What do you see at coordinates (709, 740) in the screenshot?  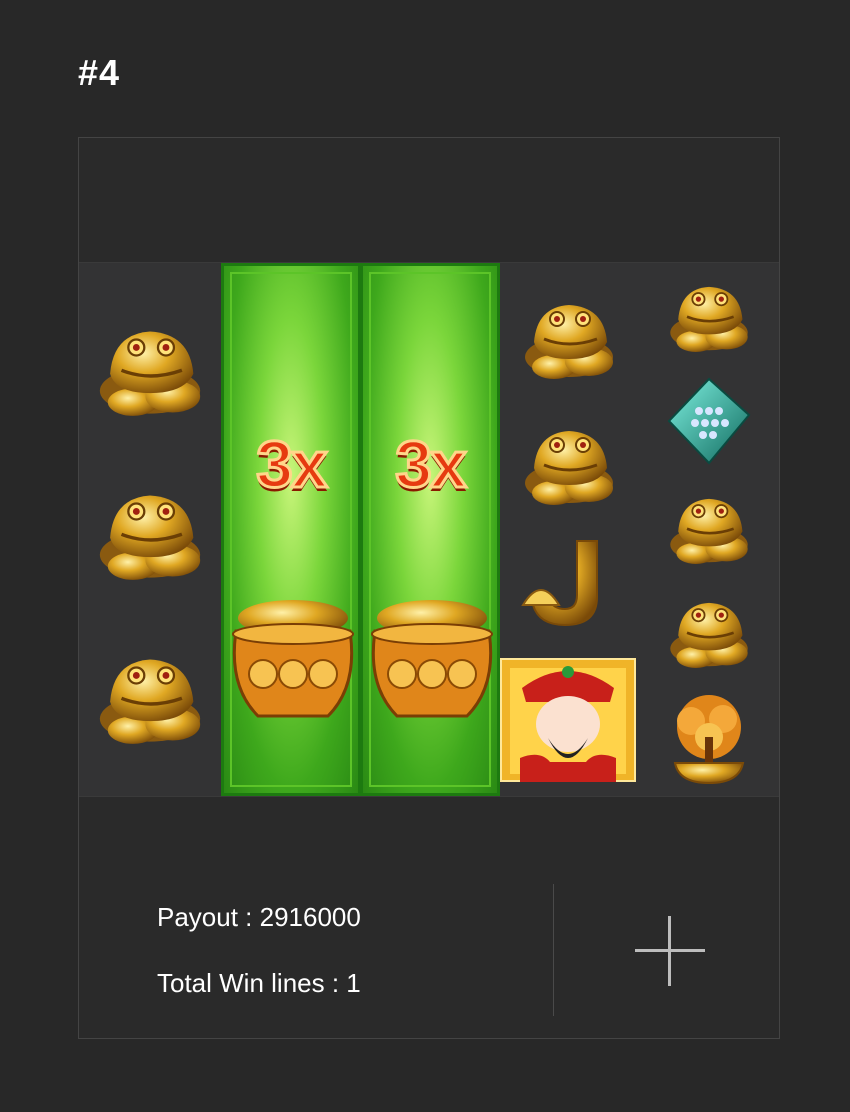 I see `money-tree-icon` at bounding box center [709, 740].